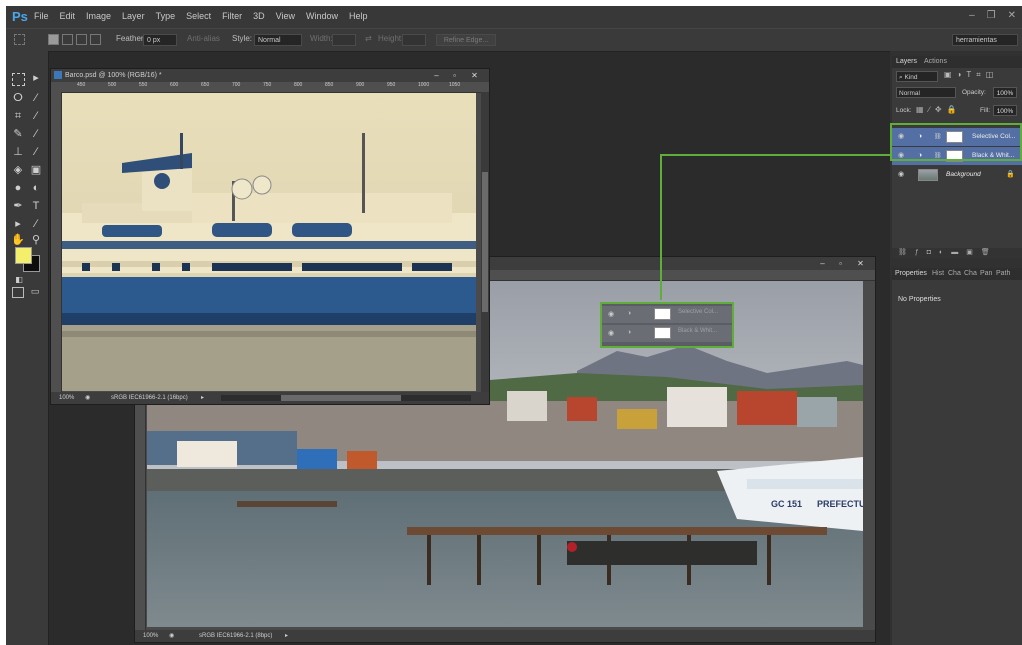  What do you see at coordinates (270, 75) in the screenshot?
I see `barco-titlebar: Barco.psd @ 100% (RGB/16) * – ▫ ✕` at bounding box center [270, 75].